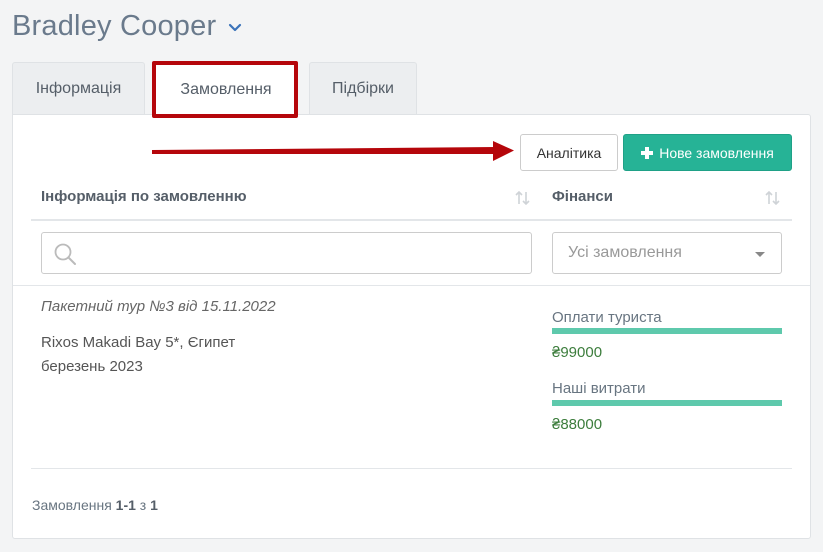  I want to click on order-filter-select-value: Усі замовлення, so click(625, 252).